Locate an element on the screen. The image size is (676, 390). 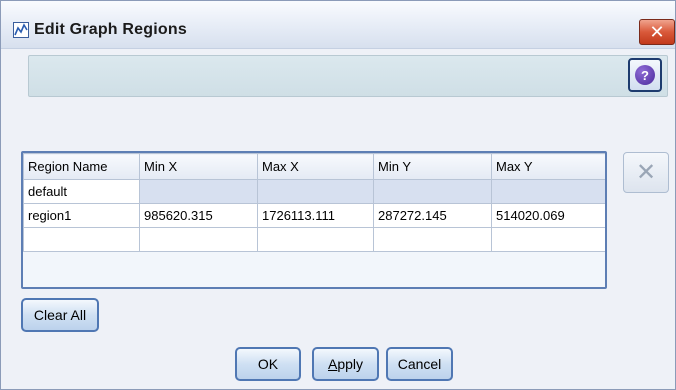
apply-button: Apply is located at coordinates (345, 364).